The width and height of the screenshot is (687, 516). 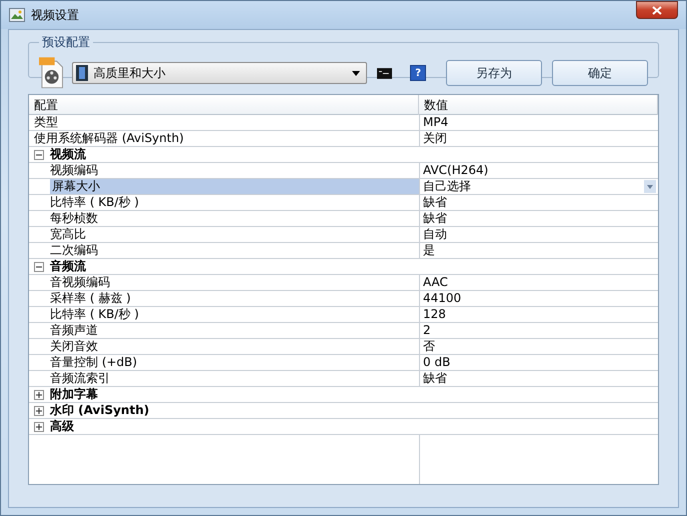 I want to click on property-name: 屏幕大小, so click(x=234, y=186).